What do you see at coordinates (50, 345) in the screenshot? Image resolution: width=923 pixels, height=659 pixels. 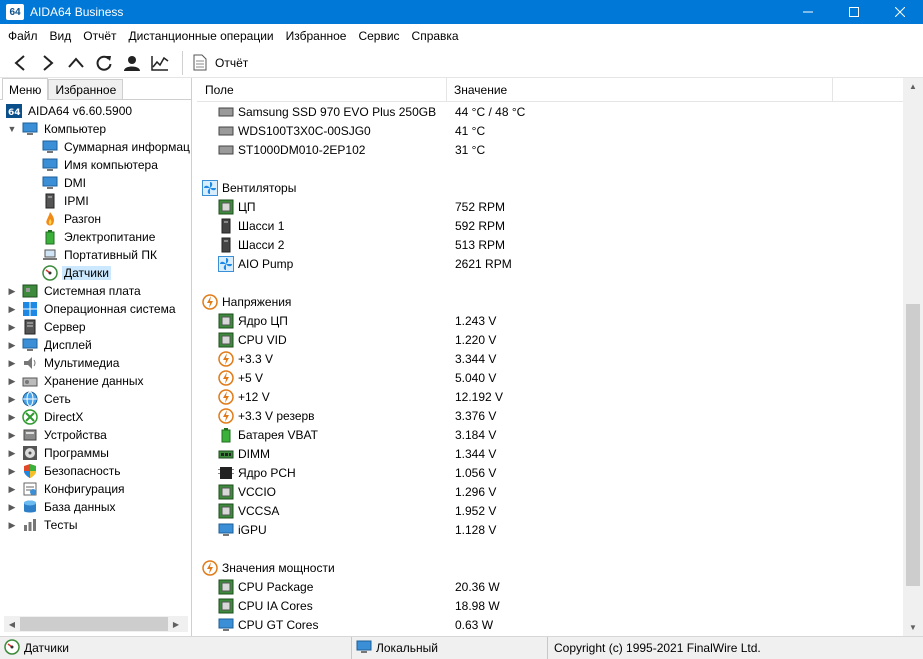 I see `tree-display: ▶ Дисплей` at bounding box center [50, 345].